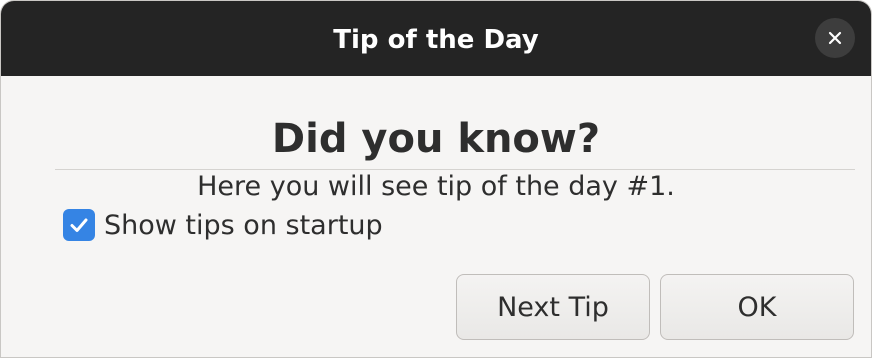 This screenshot has width=872, height=358. I want to click on dialog-heading: Did you know?, so click(436, 139).